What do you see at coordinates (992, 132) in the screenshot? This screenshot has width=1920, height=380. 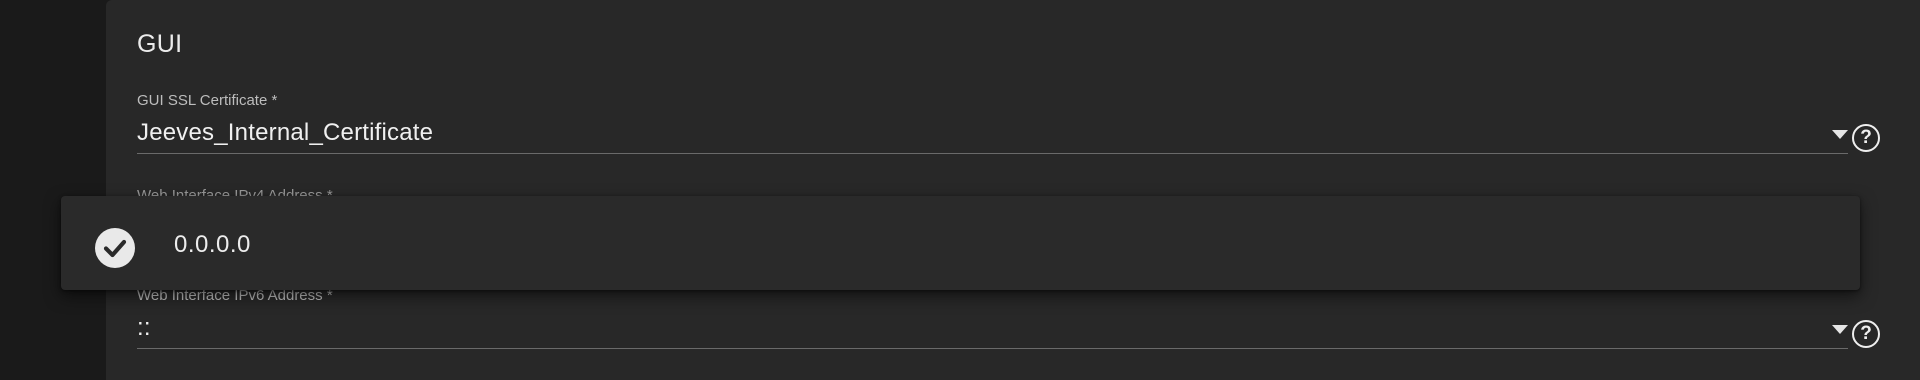 I see `ssl-certificate-select: Jeeves_Internal_Certificate` at bounding box center [992, 132].